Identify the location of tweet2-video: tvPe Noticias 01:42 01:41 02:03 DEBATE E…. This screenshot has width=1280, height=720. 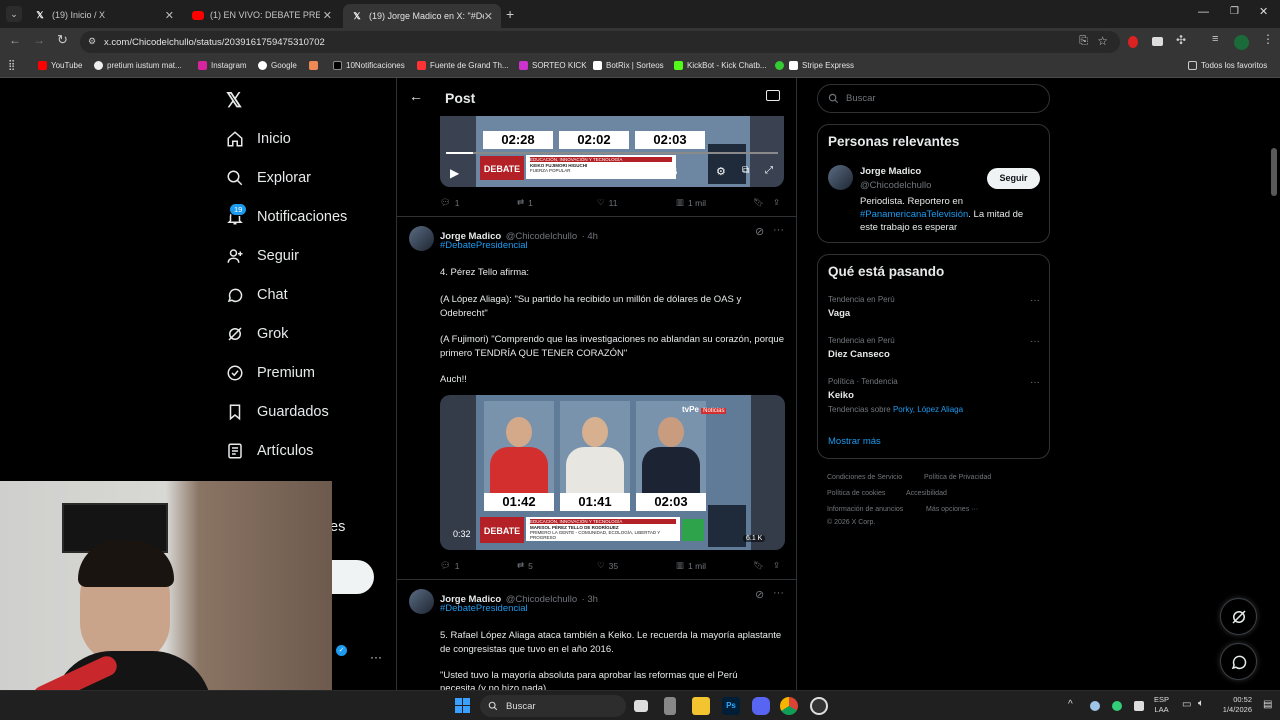
(612, 472).